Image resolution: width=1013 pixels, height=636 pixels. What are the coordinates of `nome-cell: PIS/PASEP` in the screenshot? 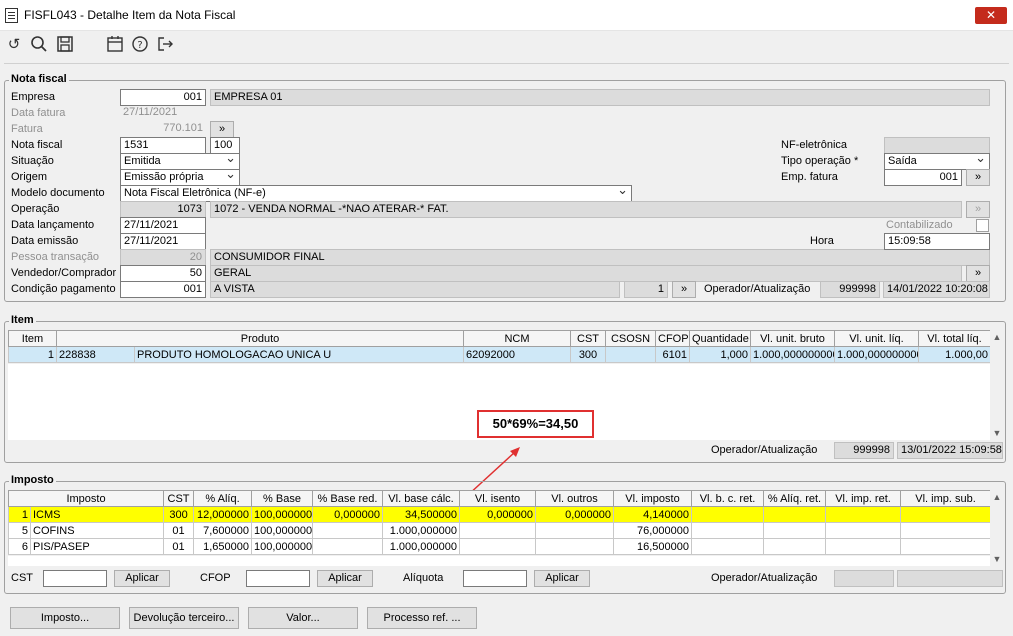 It's located at (97, 546).